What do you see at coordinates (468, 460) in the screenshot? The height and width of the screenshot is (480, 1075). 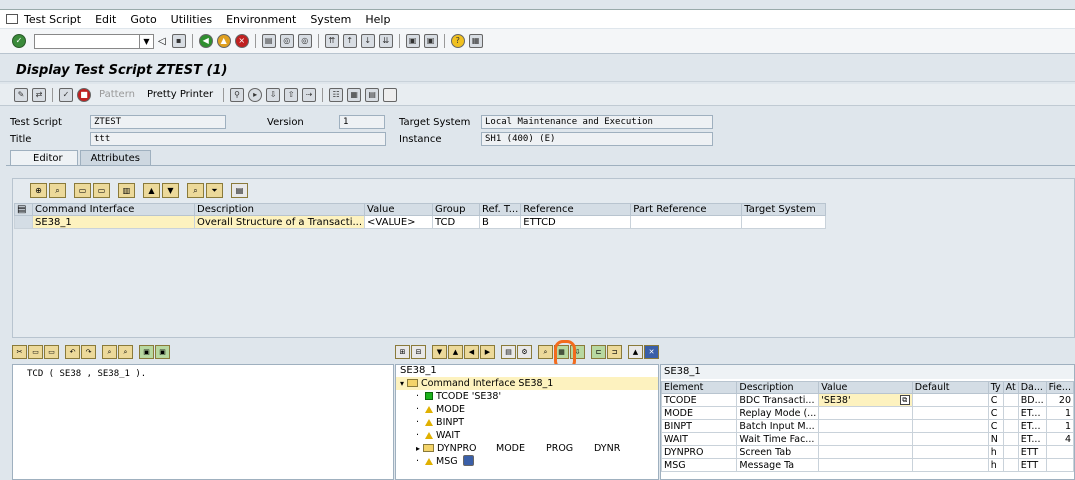 I see `table-icon` at bounding box center [468, 460].